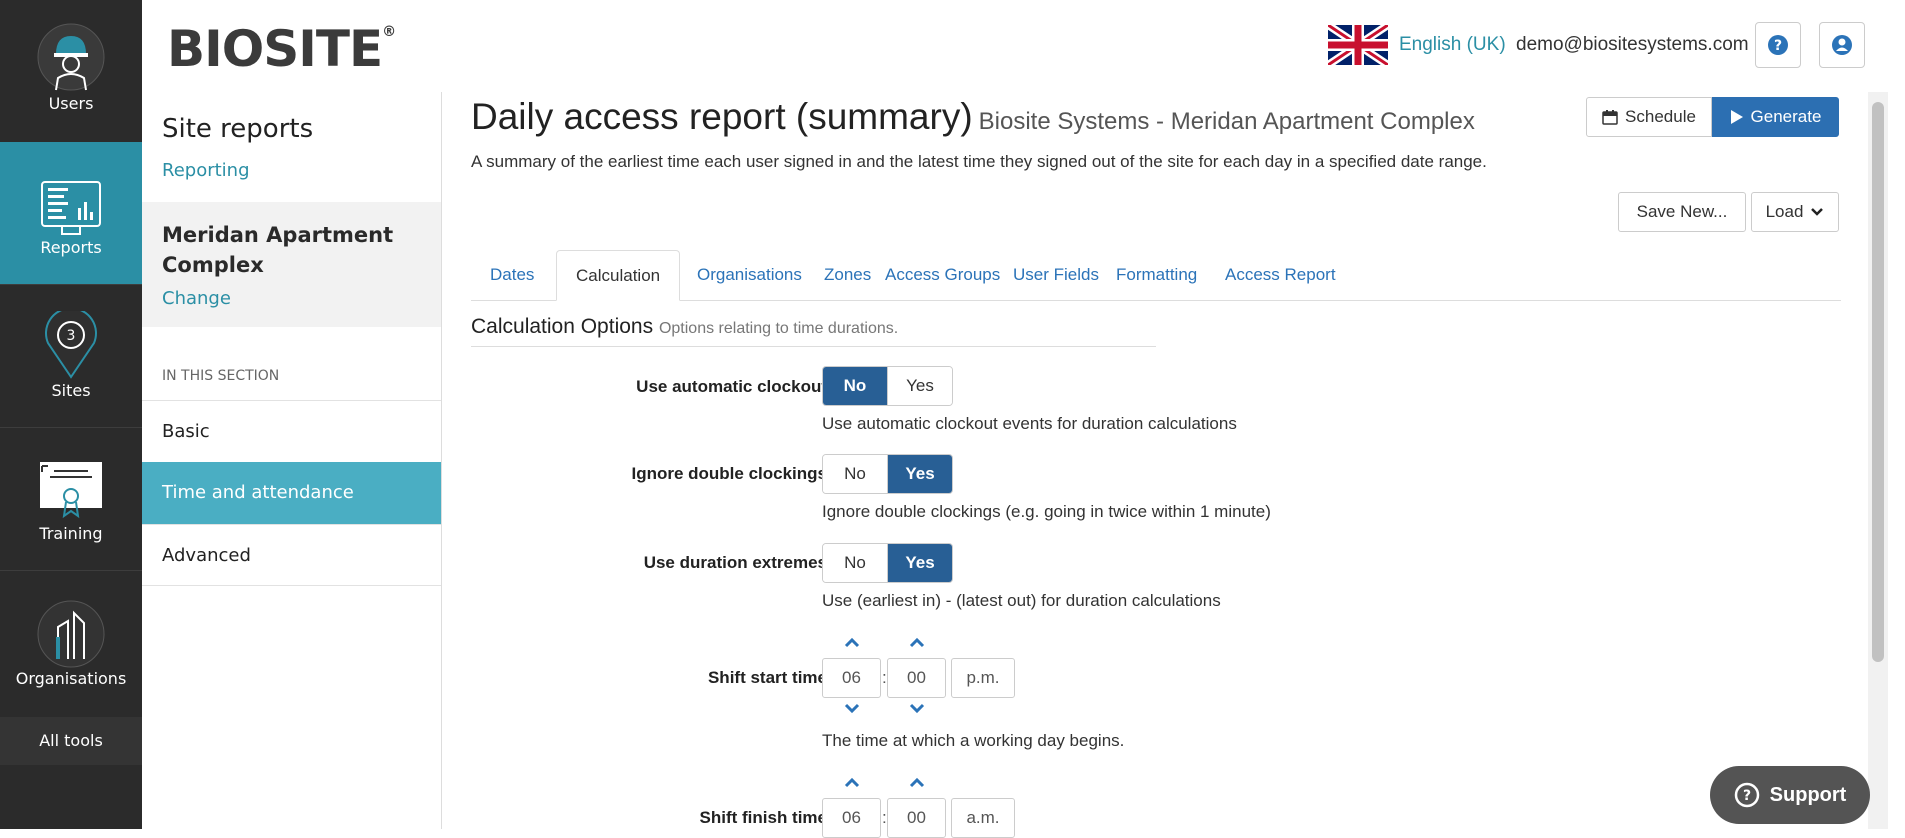 Image resolution: width=1905 pixels, height=838 pixels. I want to click on automatic-clockout-toggle: No Yes, so click(887, 386).